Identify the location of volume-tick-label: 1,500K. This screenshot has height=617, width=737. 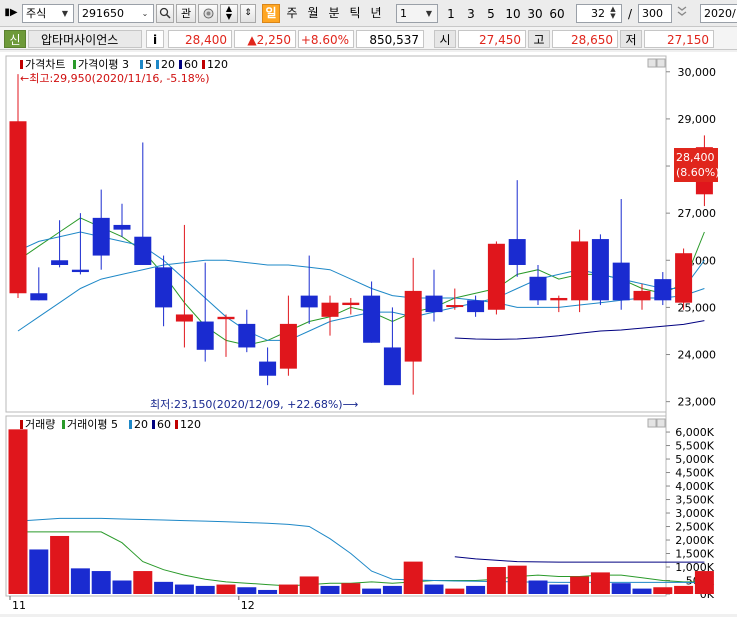
(694, 554).